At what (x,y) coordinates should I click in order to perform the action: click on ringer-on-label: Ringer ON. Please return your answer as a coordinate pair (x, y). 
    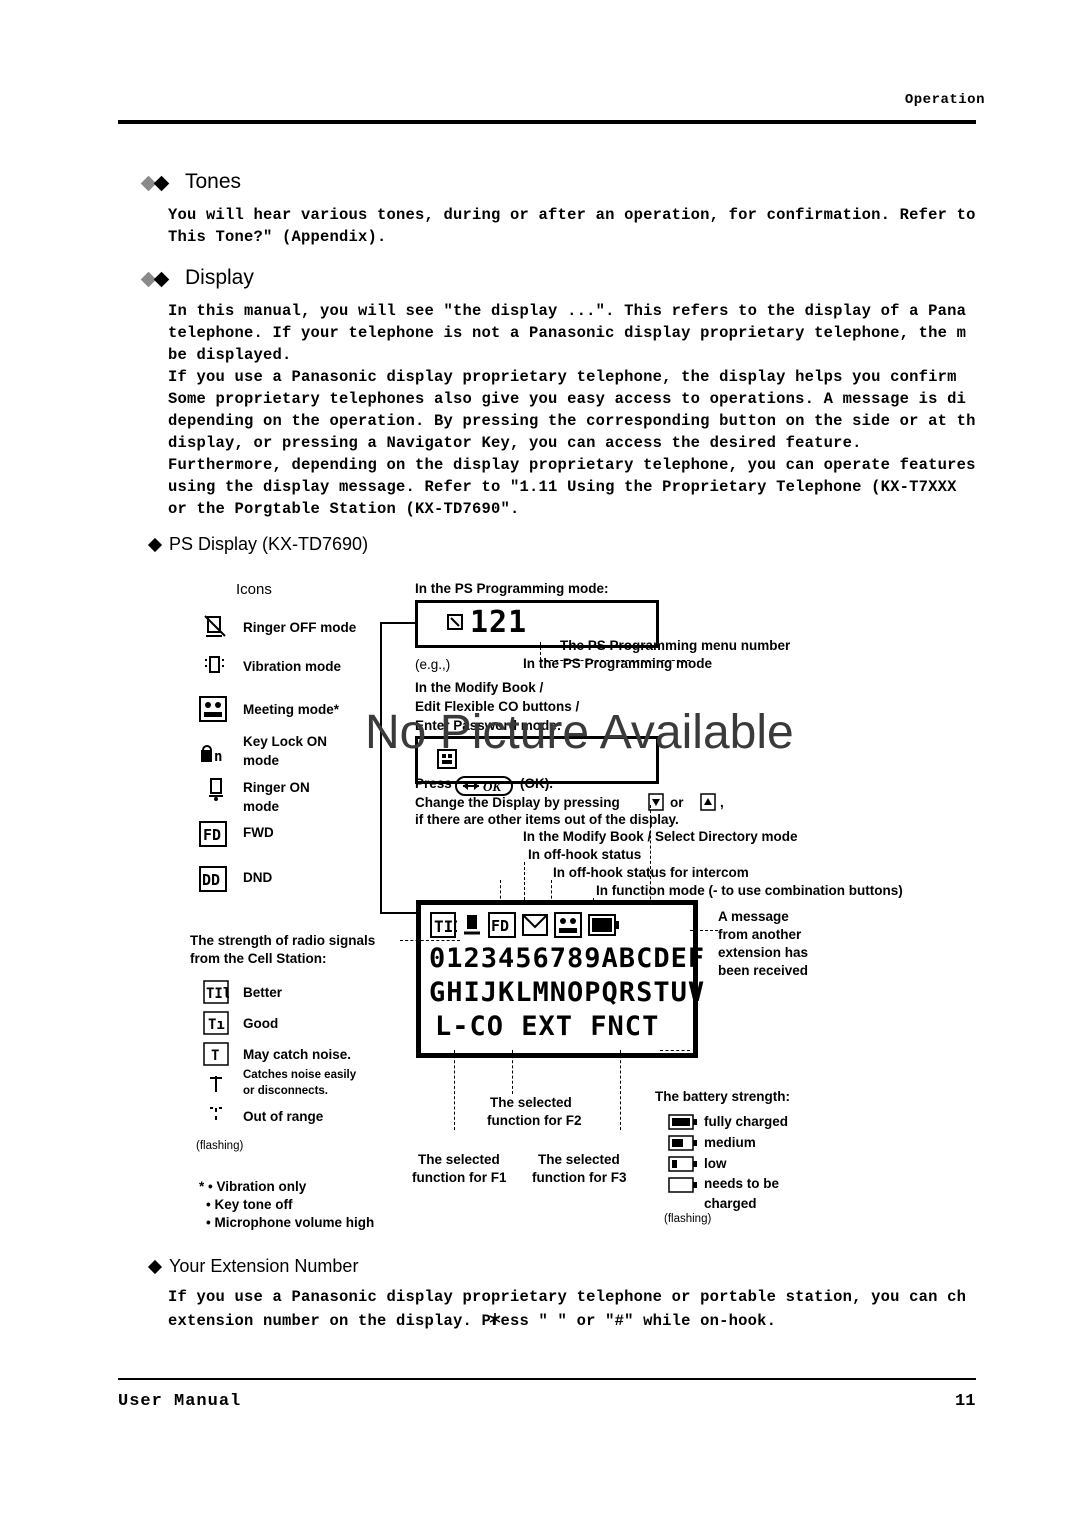
    Looking at the image, I should click on (276, 787).